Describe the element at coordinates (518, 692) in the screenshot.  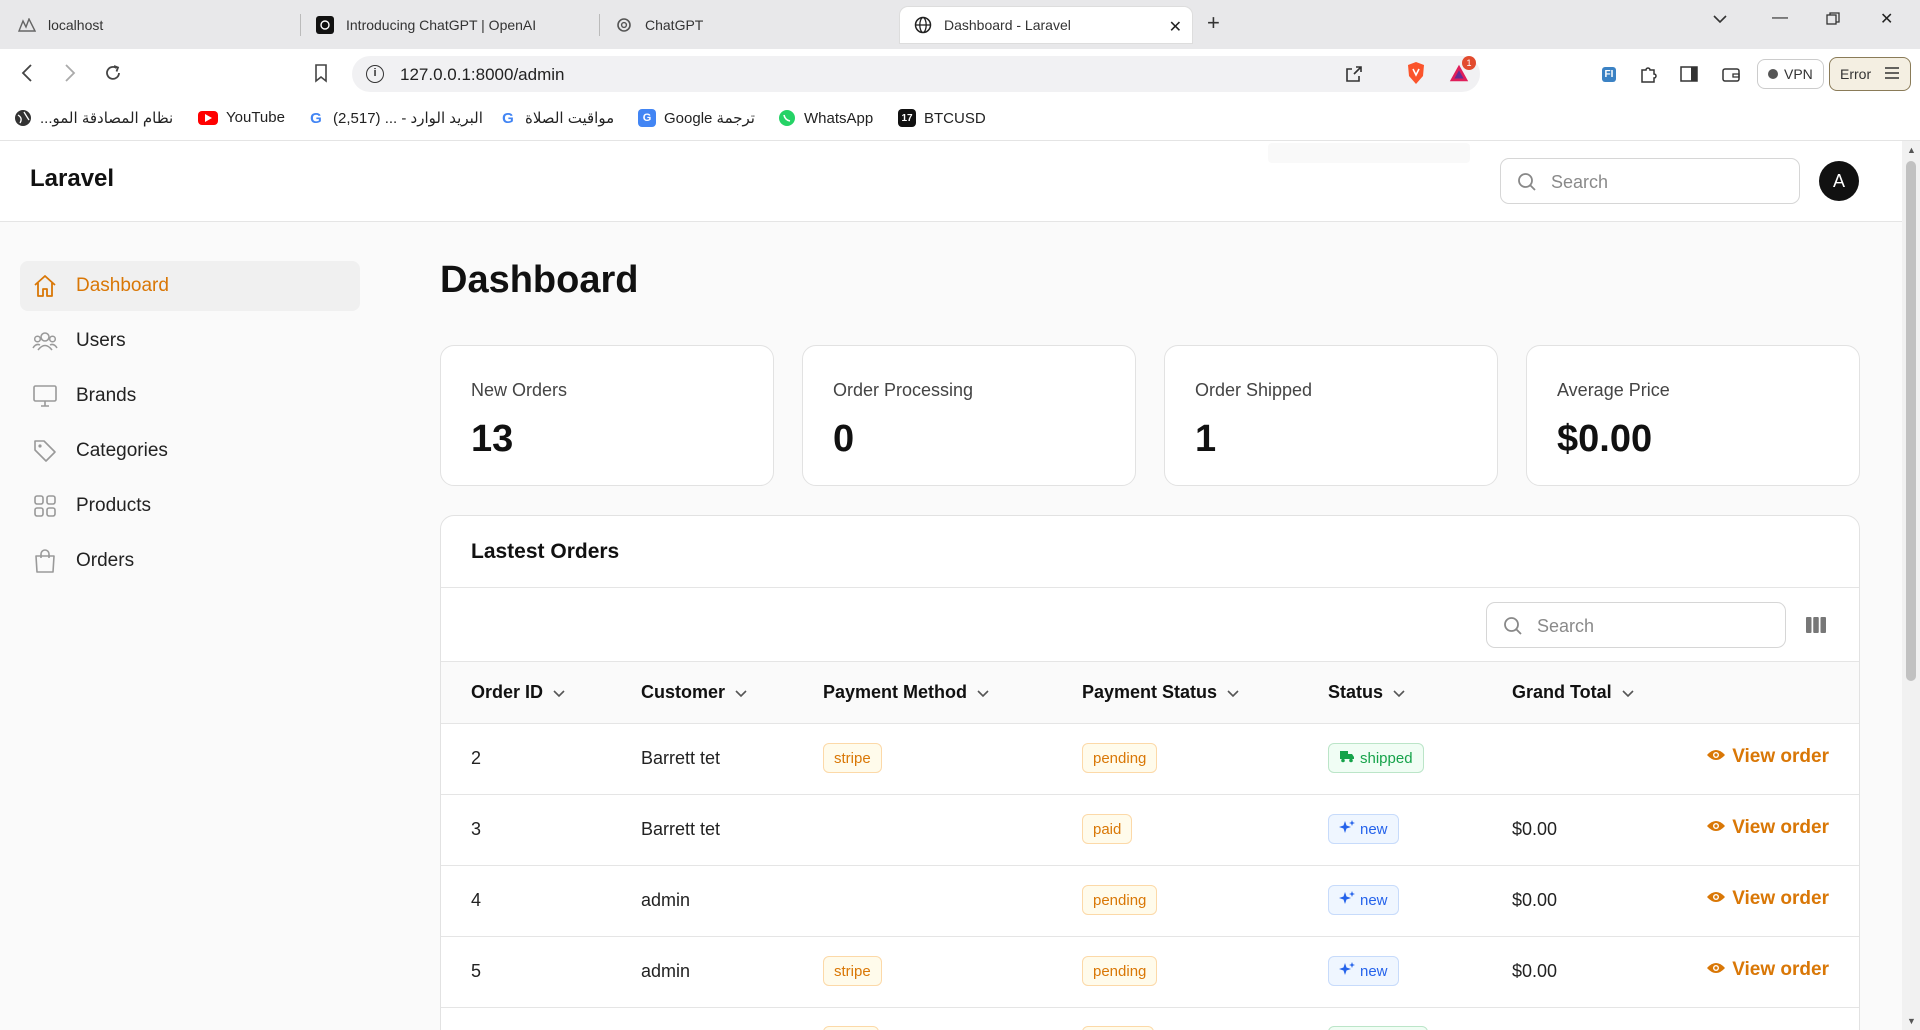
I see `column-header-order-id: Order ID` at that location.